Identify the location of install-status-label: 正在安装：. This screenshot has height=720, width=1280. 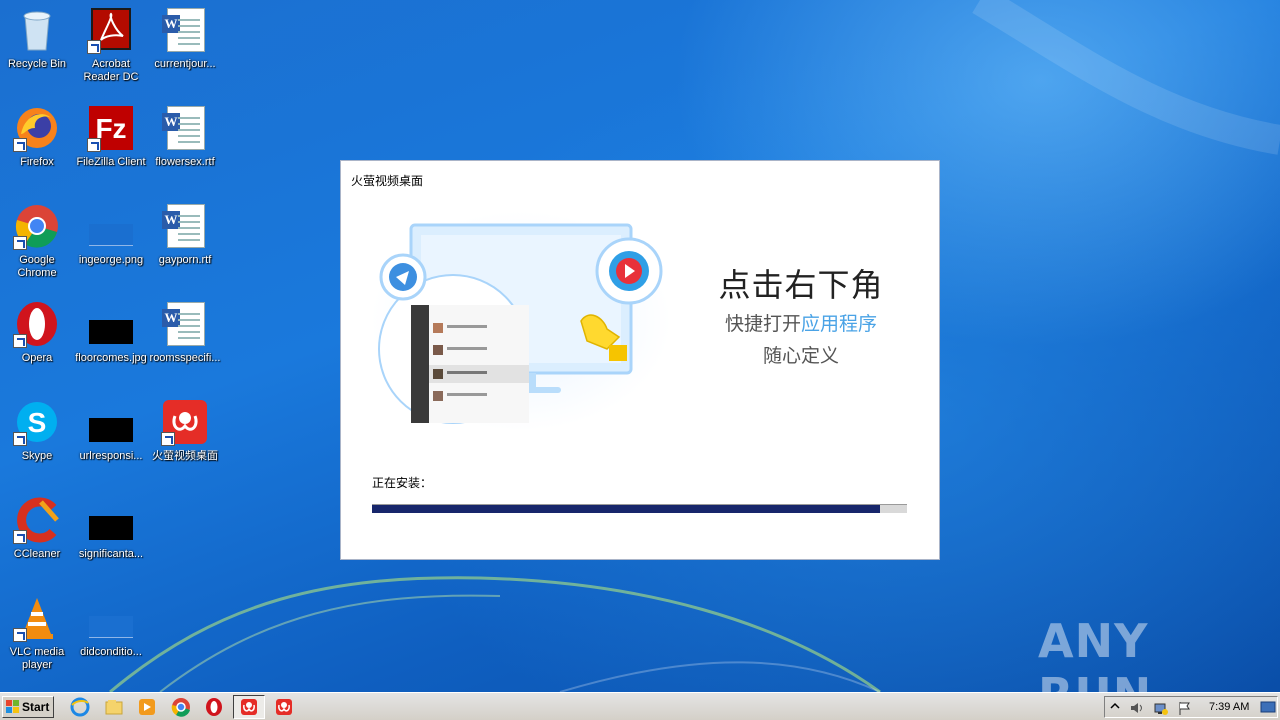
(402, 483).